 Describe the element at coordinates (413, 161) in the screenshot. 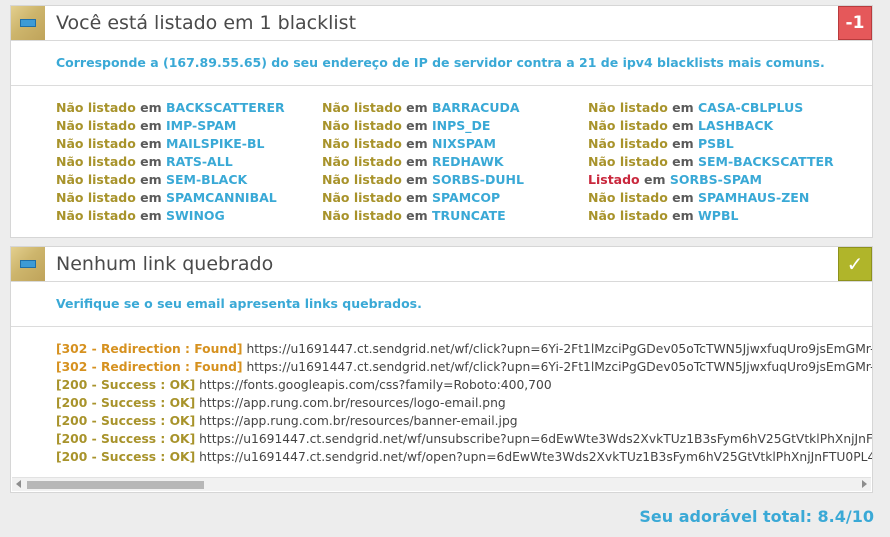

I see `blacklist-entry: Não listado em REDHAWK` at that location.